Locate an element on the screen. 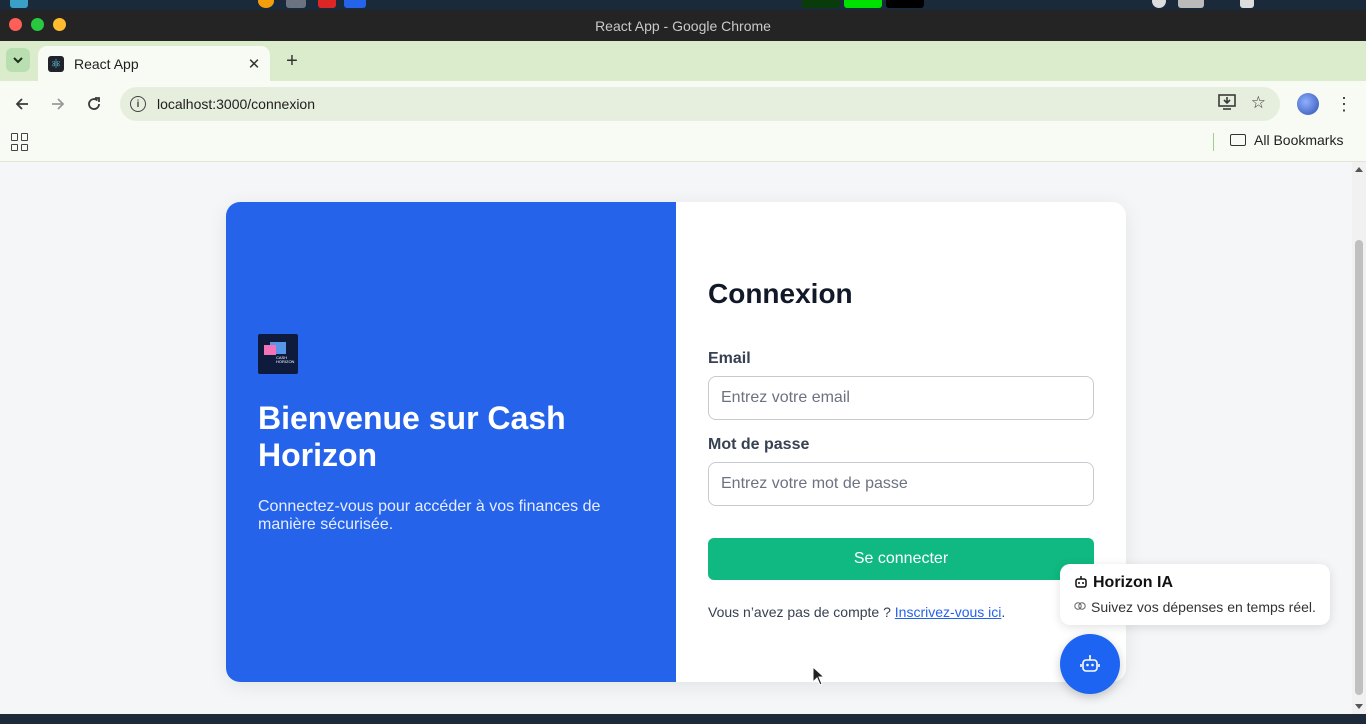  url-text: localhost:3000/connexion is located at coordinates (236, 104).